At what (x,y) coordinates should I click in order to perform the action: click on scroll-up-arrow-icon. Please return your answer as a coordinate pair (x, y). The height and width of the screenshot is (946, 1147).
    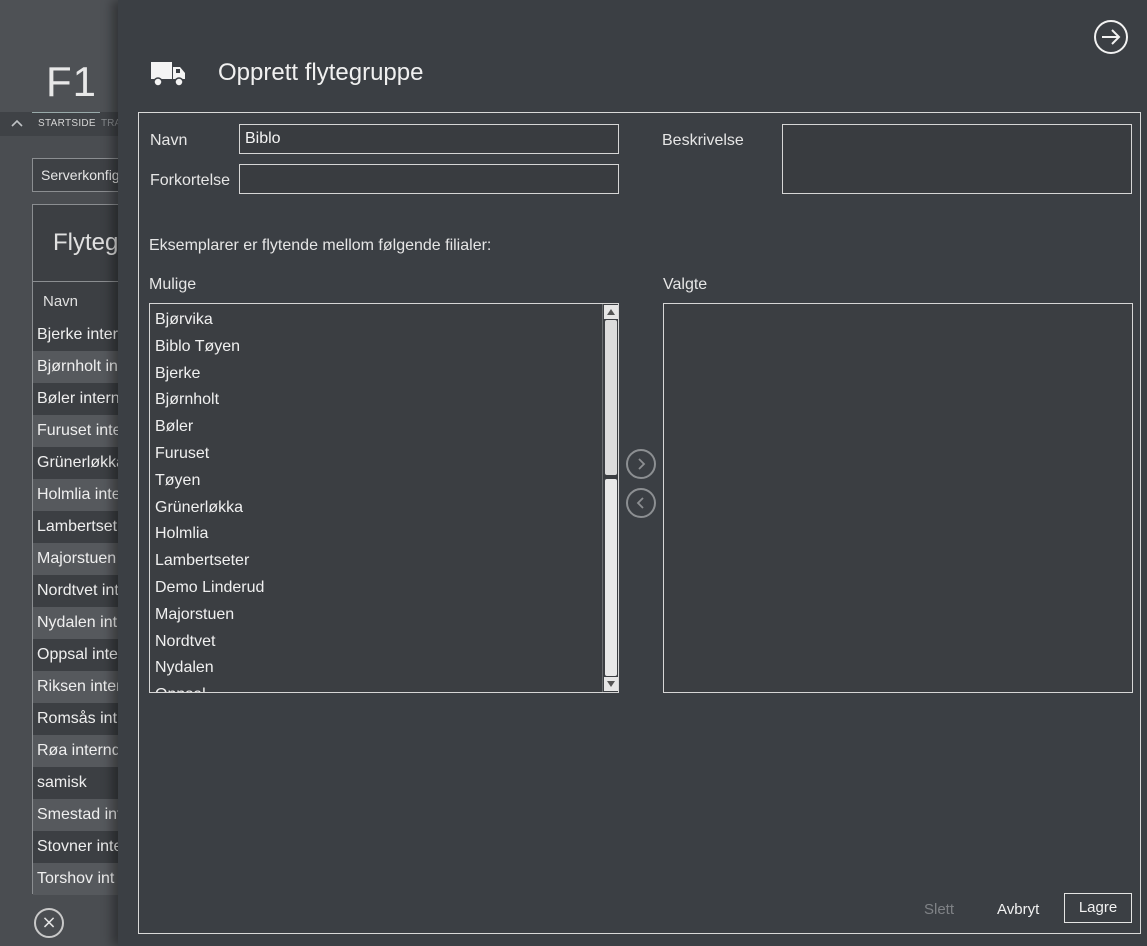
    Looking at the image, I should click on (611, 312).